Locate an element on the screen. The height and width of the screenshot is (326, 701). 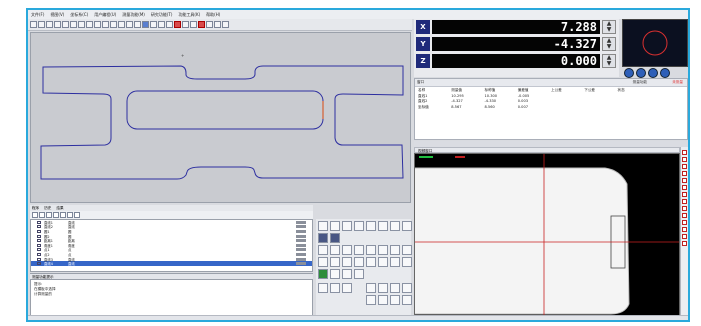
path3-icon is located at coordinates (347, 288).